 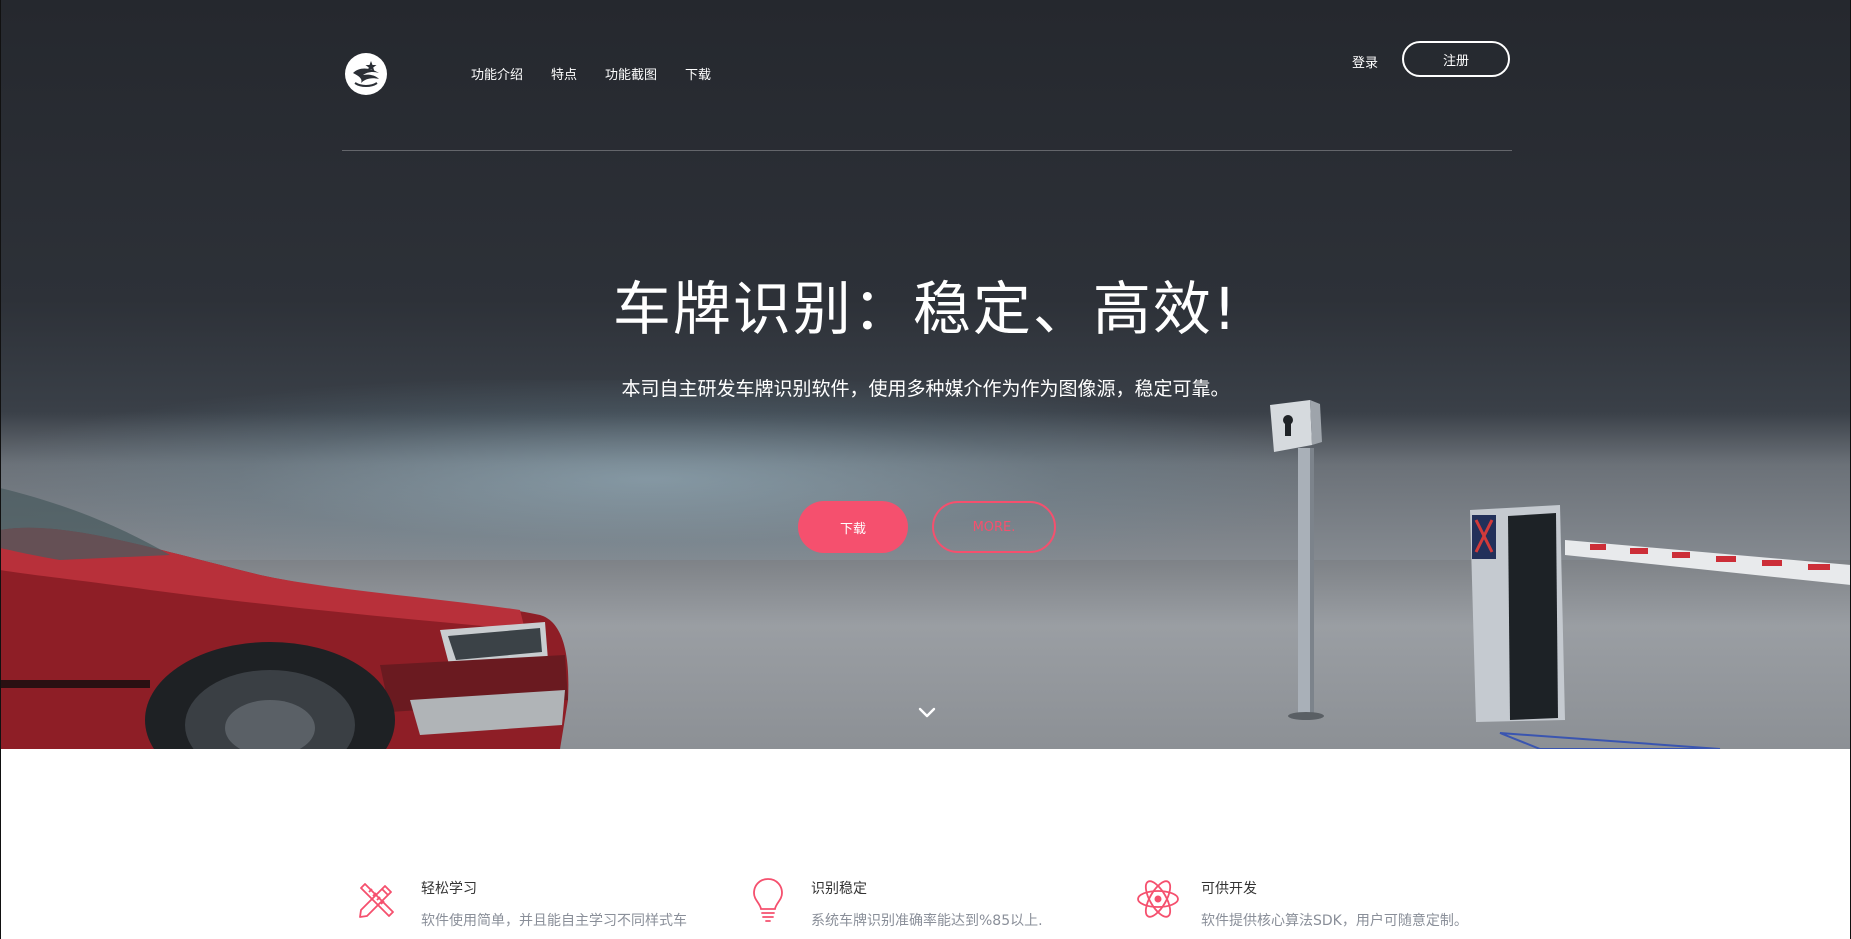 I want to click on feature-desc: 系统车牌识别准确率能达到%85以上., so click(x=927, y=921).